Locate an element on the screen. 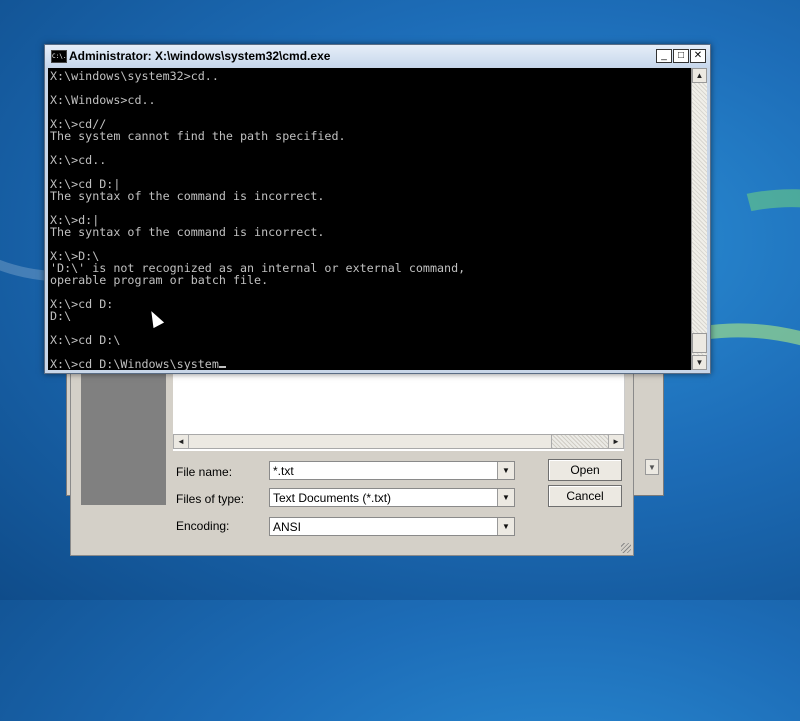 The height and width of the screenshot is (721, 800). minimize-button: _ is located at coordinates (664, 56).